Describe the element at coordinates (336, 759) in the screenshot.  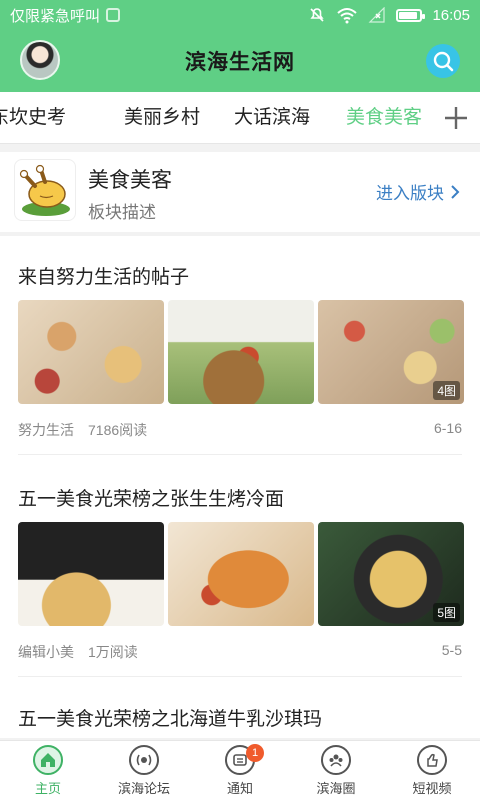
I see `group-icon` at that location.